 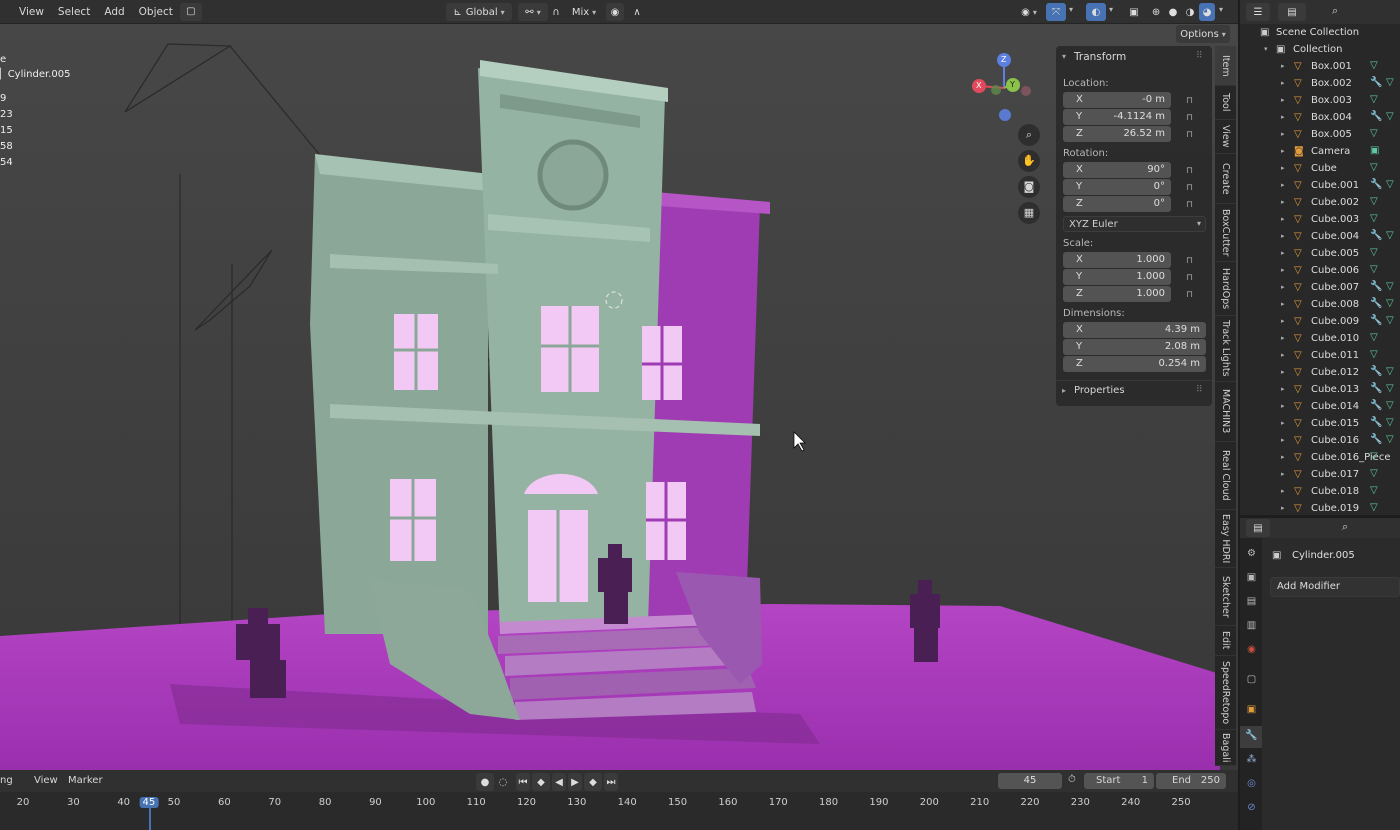 I want to click on collection-tab-icon: ▢, so click(x=1251, y=680).